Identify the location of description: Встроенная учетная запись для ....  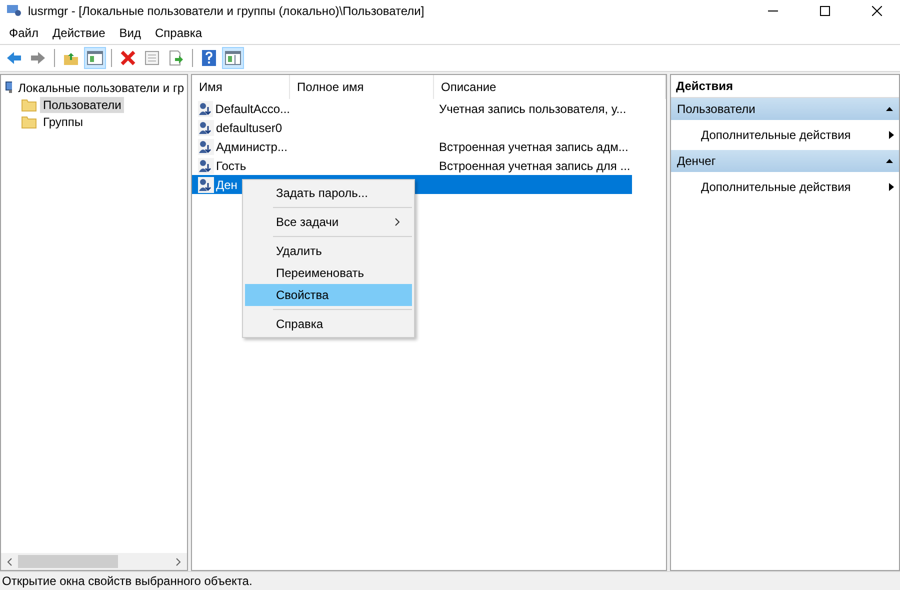
(534, 165).